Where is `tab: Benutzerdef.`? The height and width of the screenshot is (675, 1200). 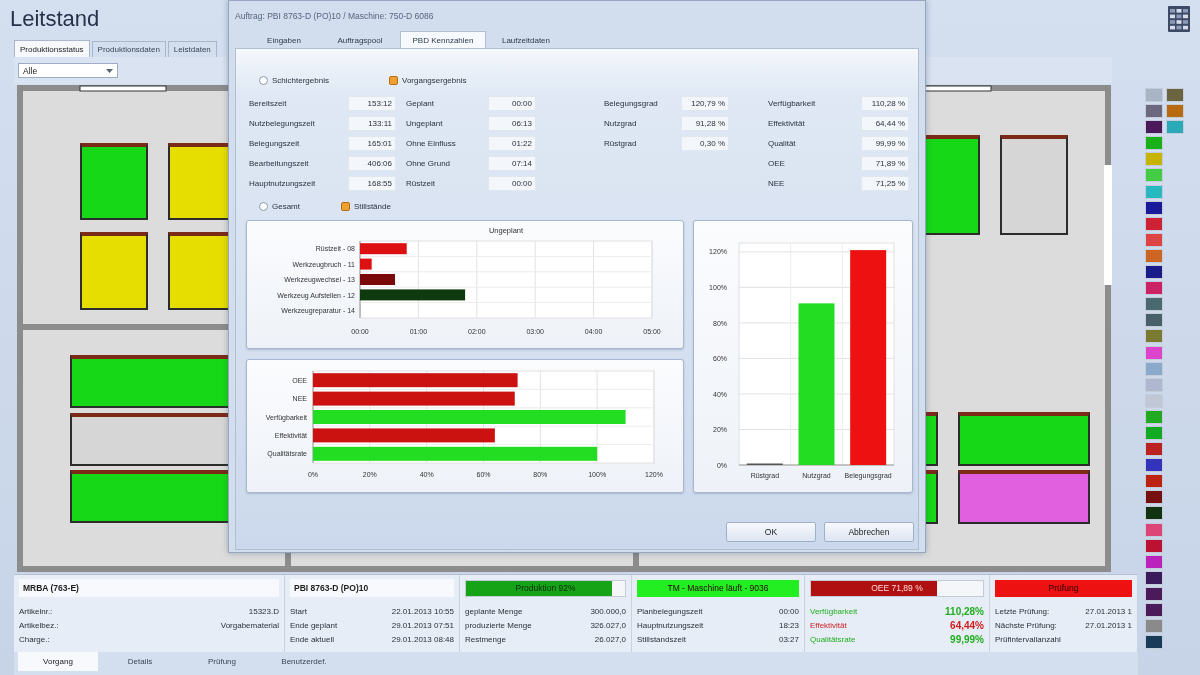 tab: Benutzerdef. is located at coordinates (304, 661).